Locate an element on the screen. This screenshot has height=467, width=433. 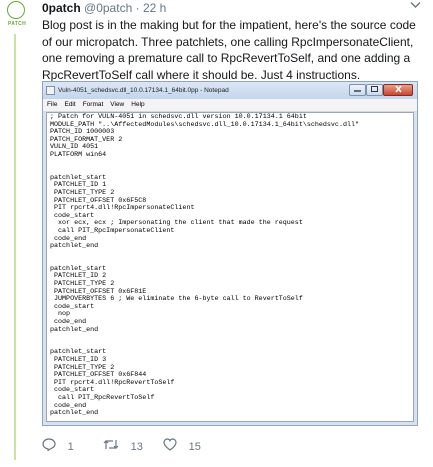
chevron-down-icon is located at coordinates (415, 6).